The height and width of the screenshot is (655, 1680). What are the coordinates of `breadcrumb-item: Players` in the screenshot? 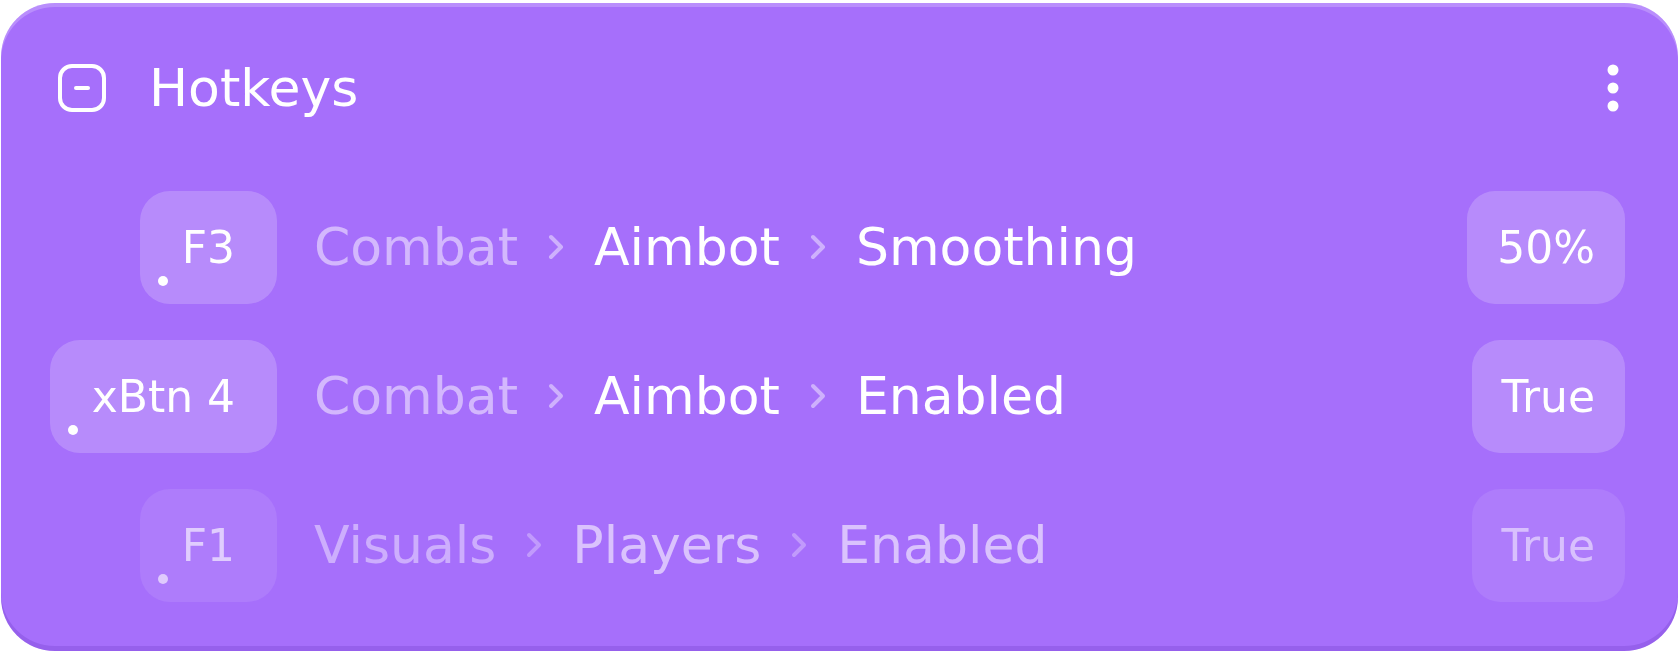 It's located at (667, 545).